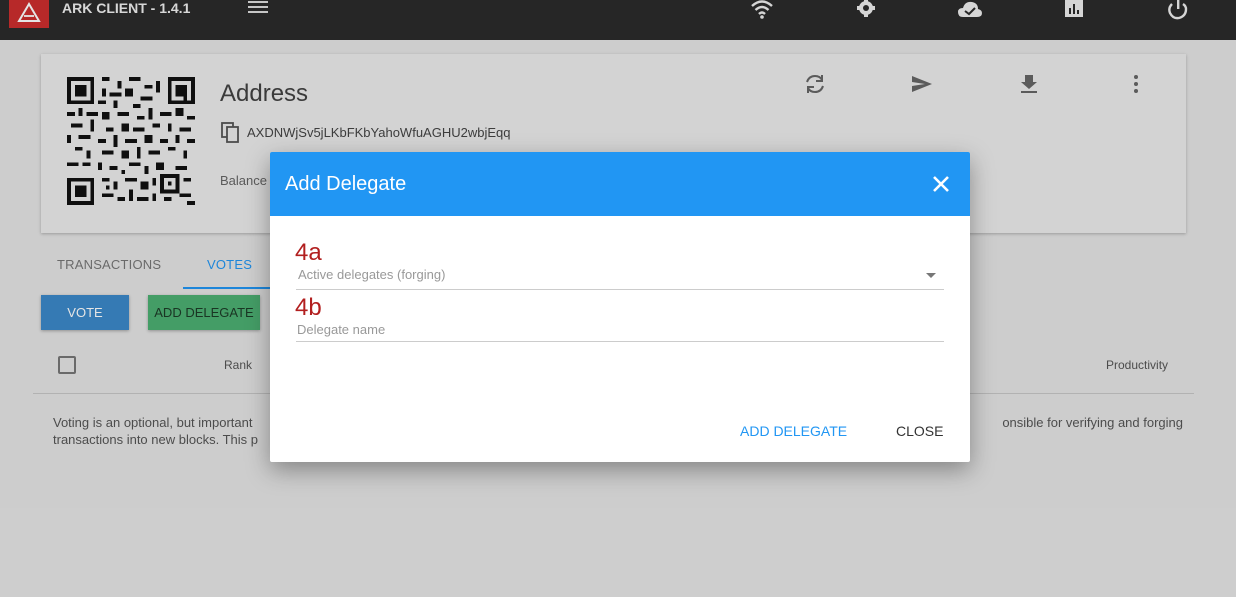 The width and height of the screenshot is (1236, 597). What do you see at coordinates (372, 274) in the screenshot?
I see `select-placeholder: Active delegates (forging)` at bounding box center [372, 274].